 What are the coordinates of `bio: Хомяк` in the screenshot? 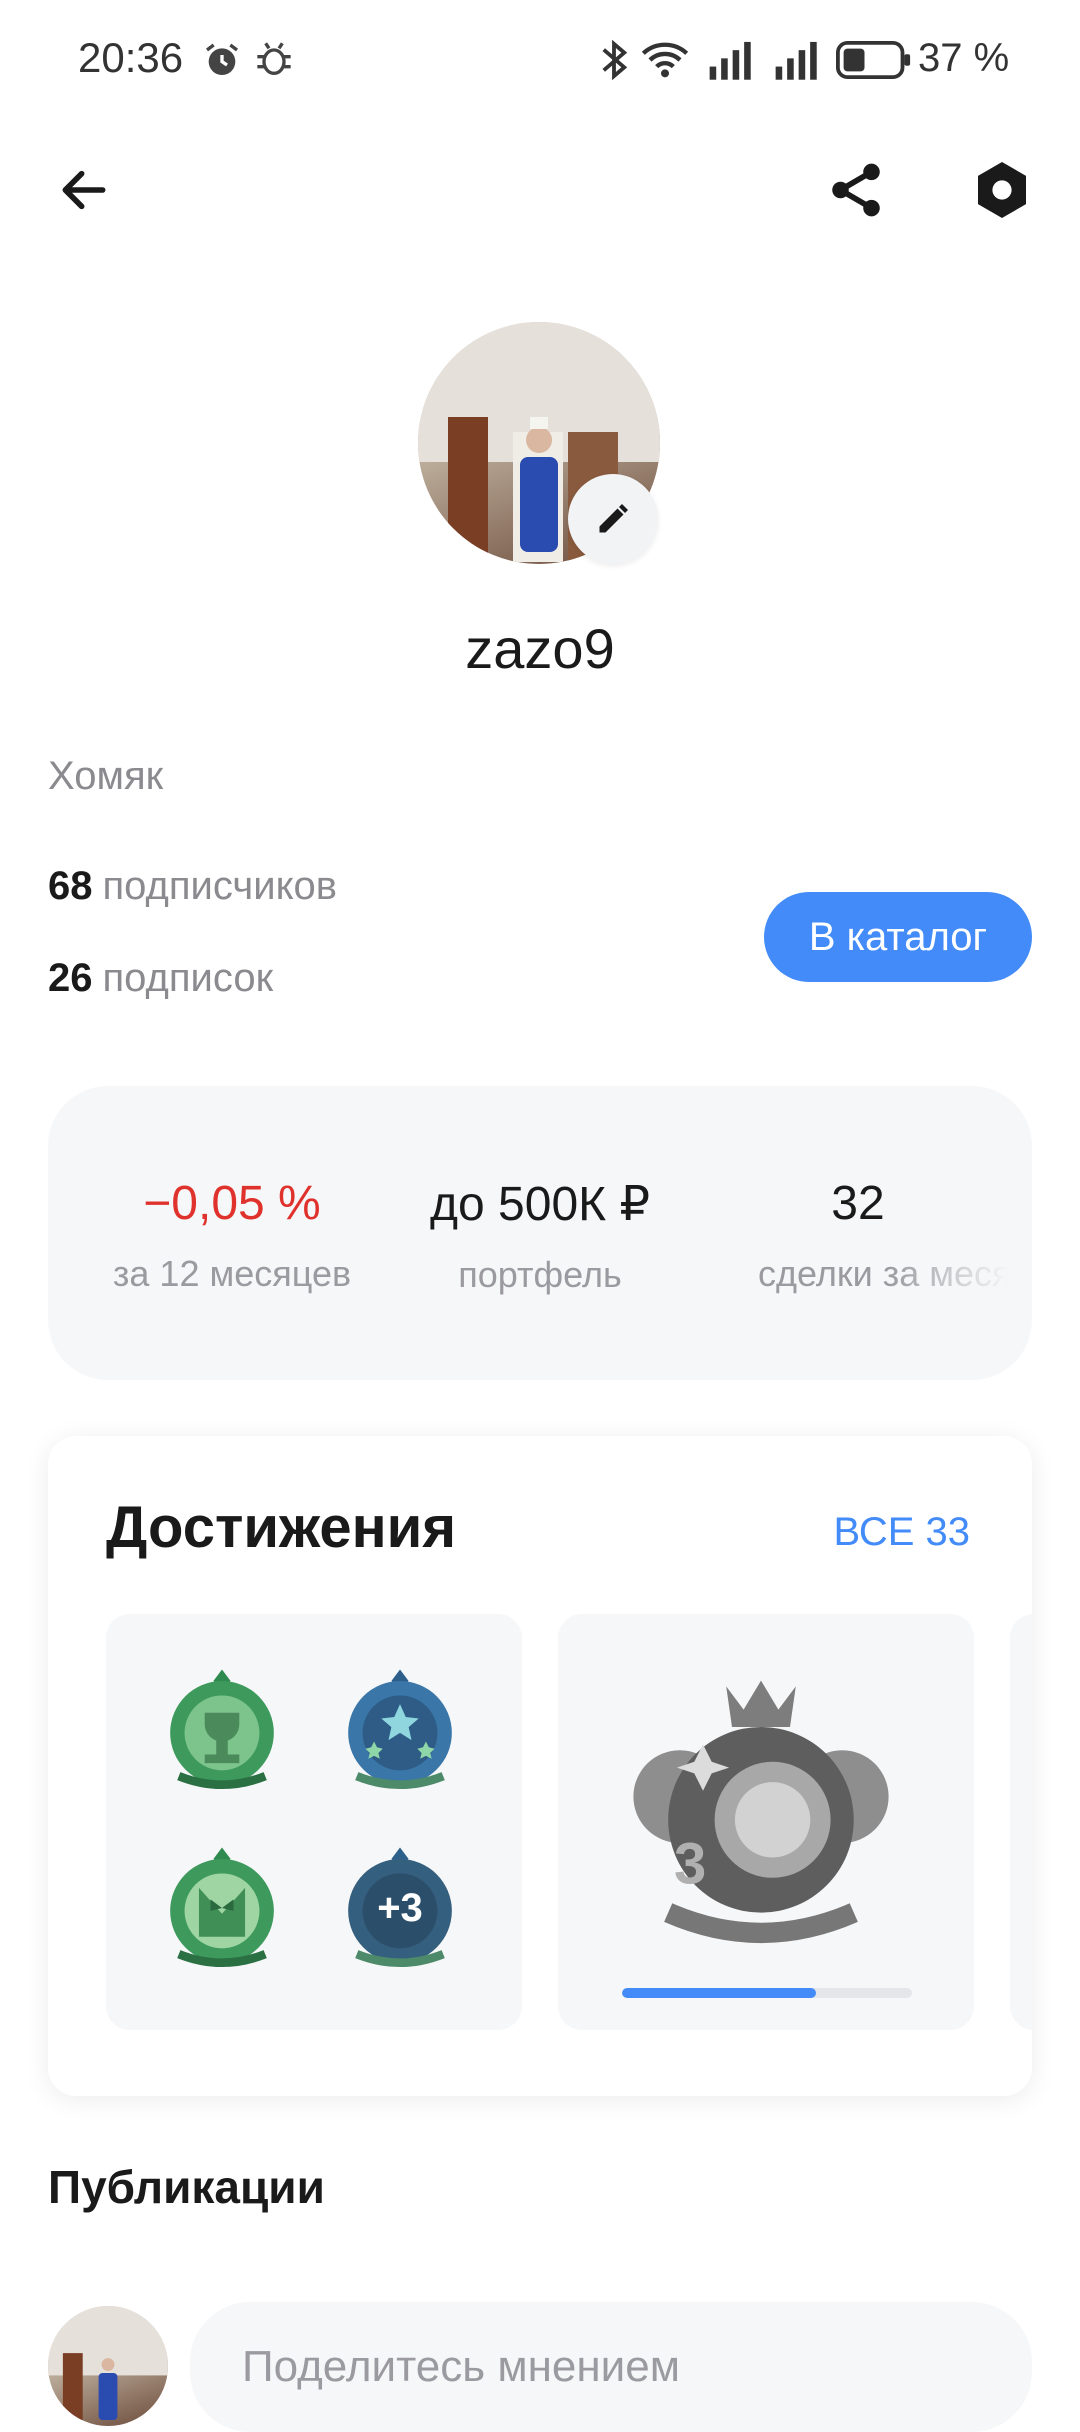 It's located at (106, 776).